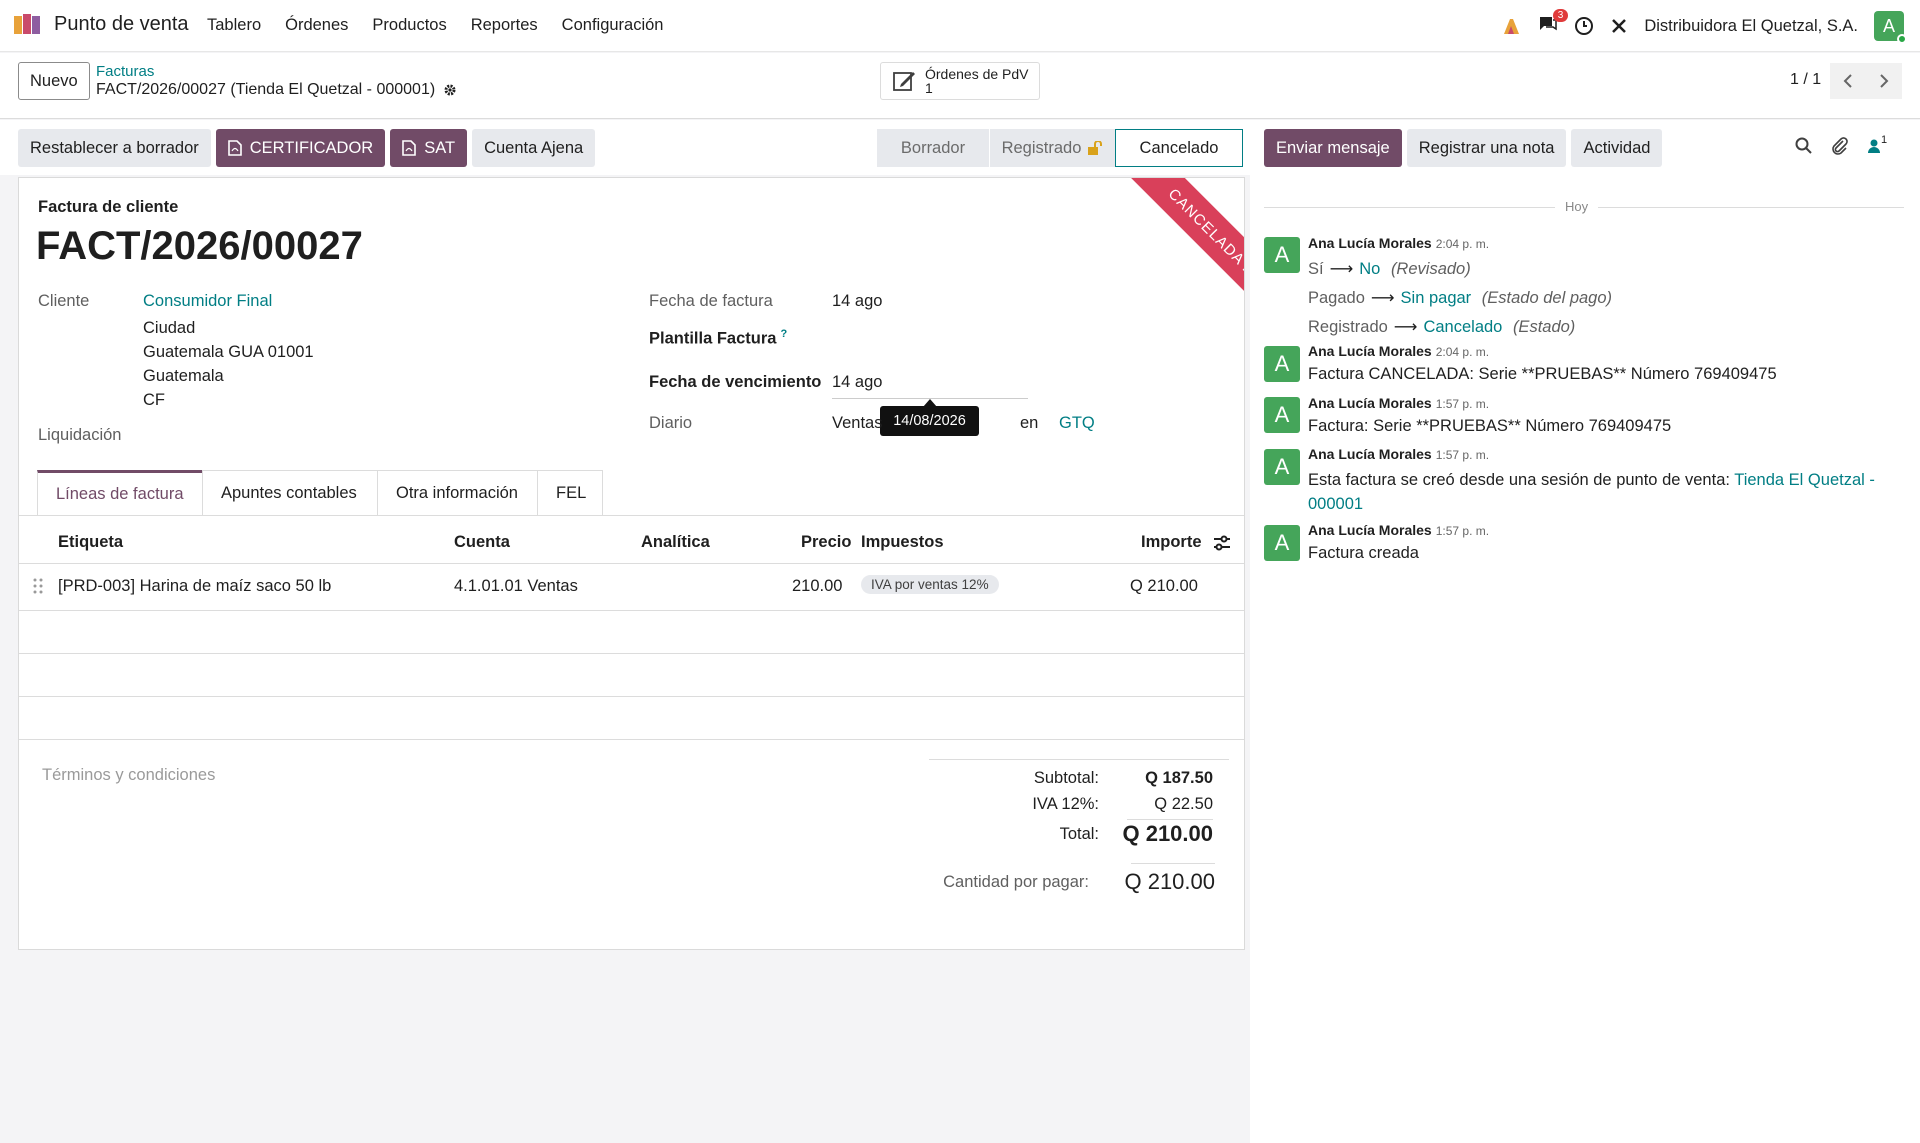 The height and width of the screenshot is (1143, 1920). Describe the element at coordinates (817, 586) in the screenshot. I see `line-price: 210.00` at that location.